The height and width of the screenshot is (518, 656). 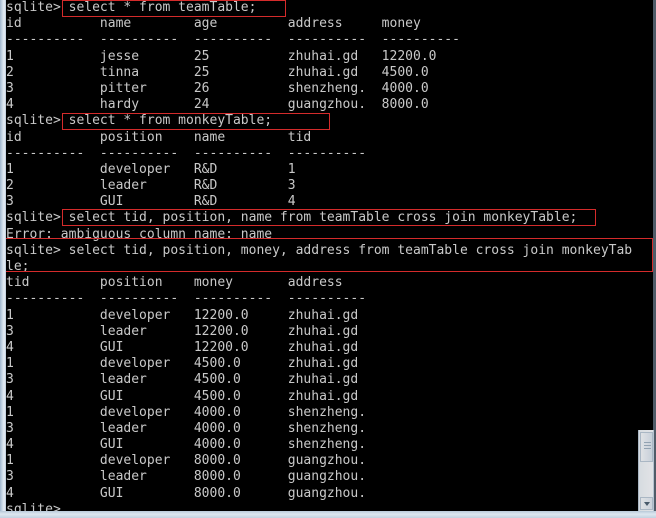 I want to click on terminal-line: Error: ambiguous column name: name, so click(x=139, y=234).